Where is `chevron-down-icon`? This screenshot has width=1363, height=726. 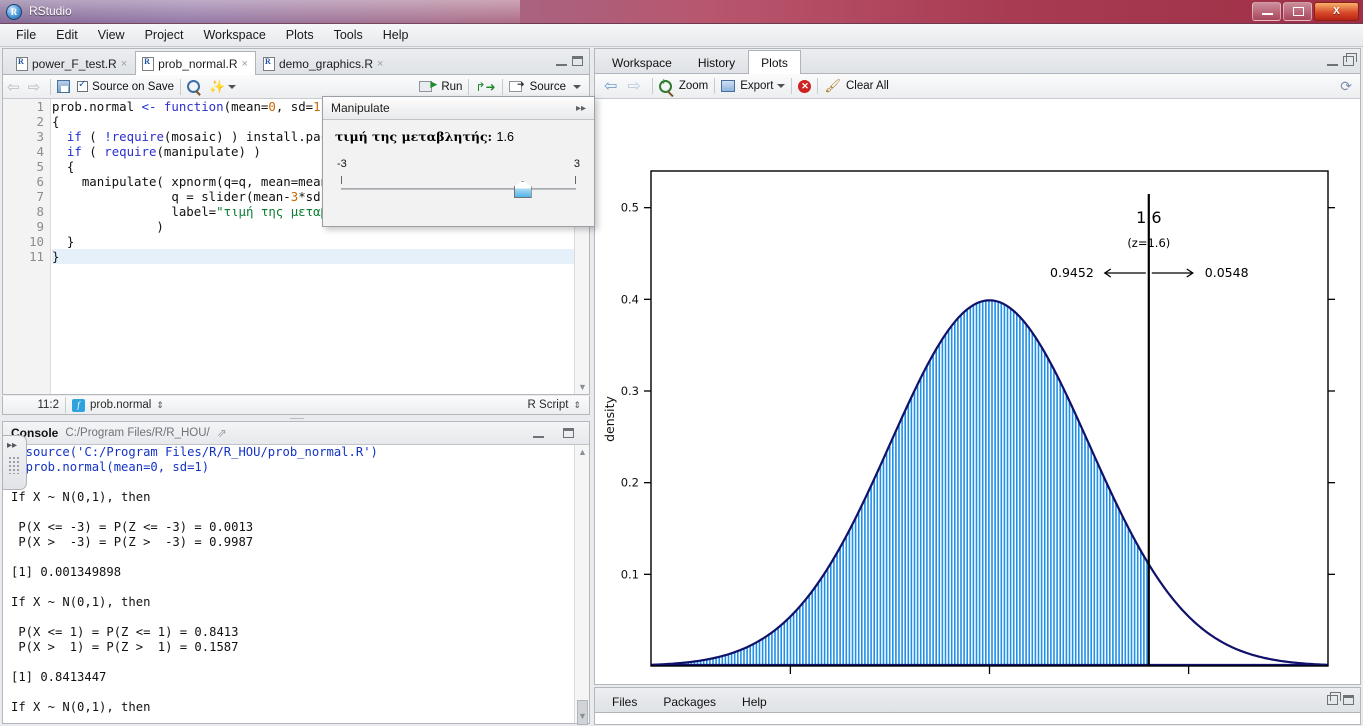
chevron-down-icon is located at coordinates (232, 86).